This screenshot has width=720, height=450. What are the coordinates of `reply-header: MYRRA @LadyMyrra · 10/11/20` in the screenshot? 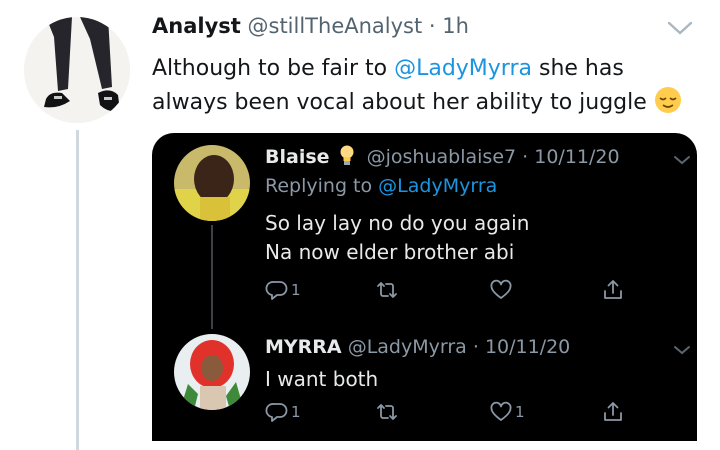 It's located at (417, 347).